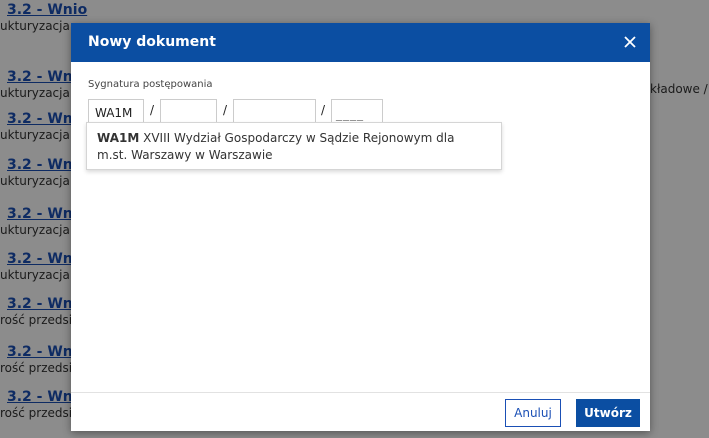 The image size is (709, 438). Describe the element at coordinates (150, 84) in the screenshot. I see `signature-field-label: Sygnatura postępowania` at that location.